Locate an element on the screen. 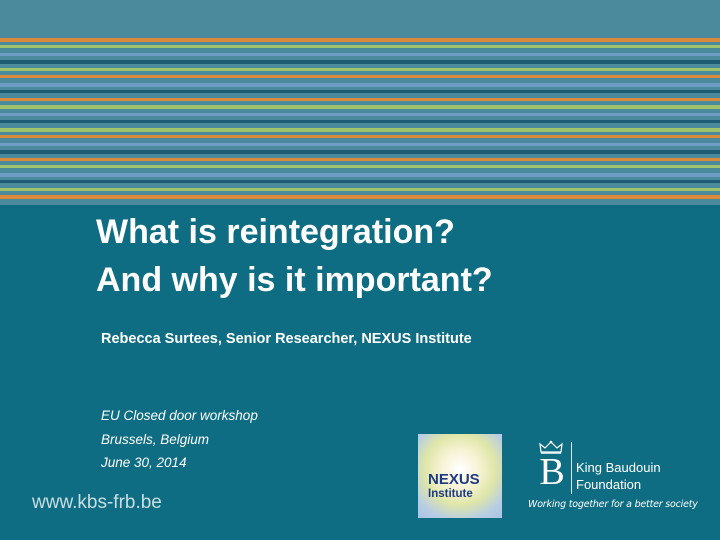  nexus-institute-logo: NEXUS Institute is located at coordinates (460, 476).